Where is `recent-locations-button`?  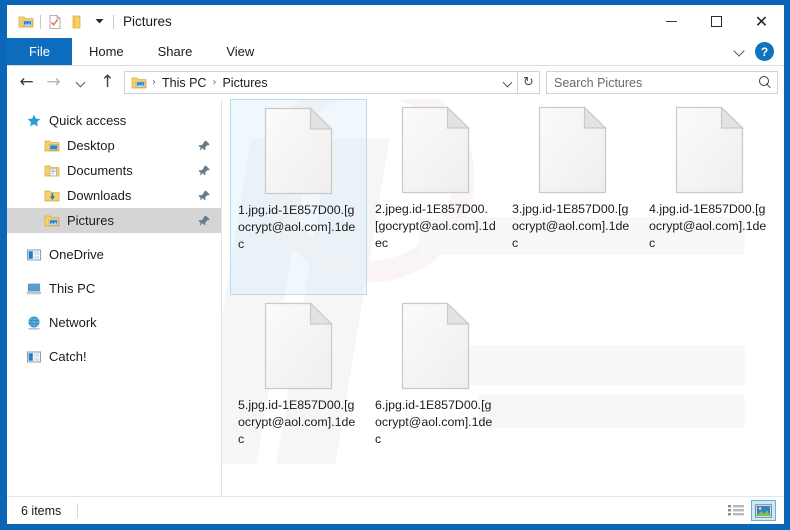 recent-locations-button is located at coordinates (80, 82).